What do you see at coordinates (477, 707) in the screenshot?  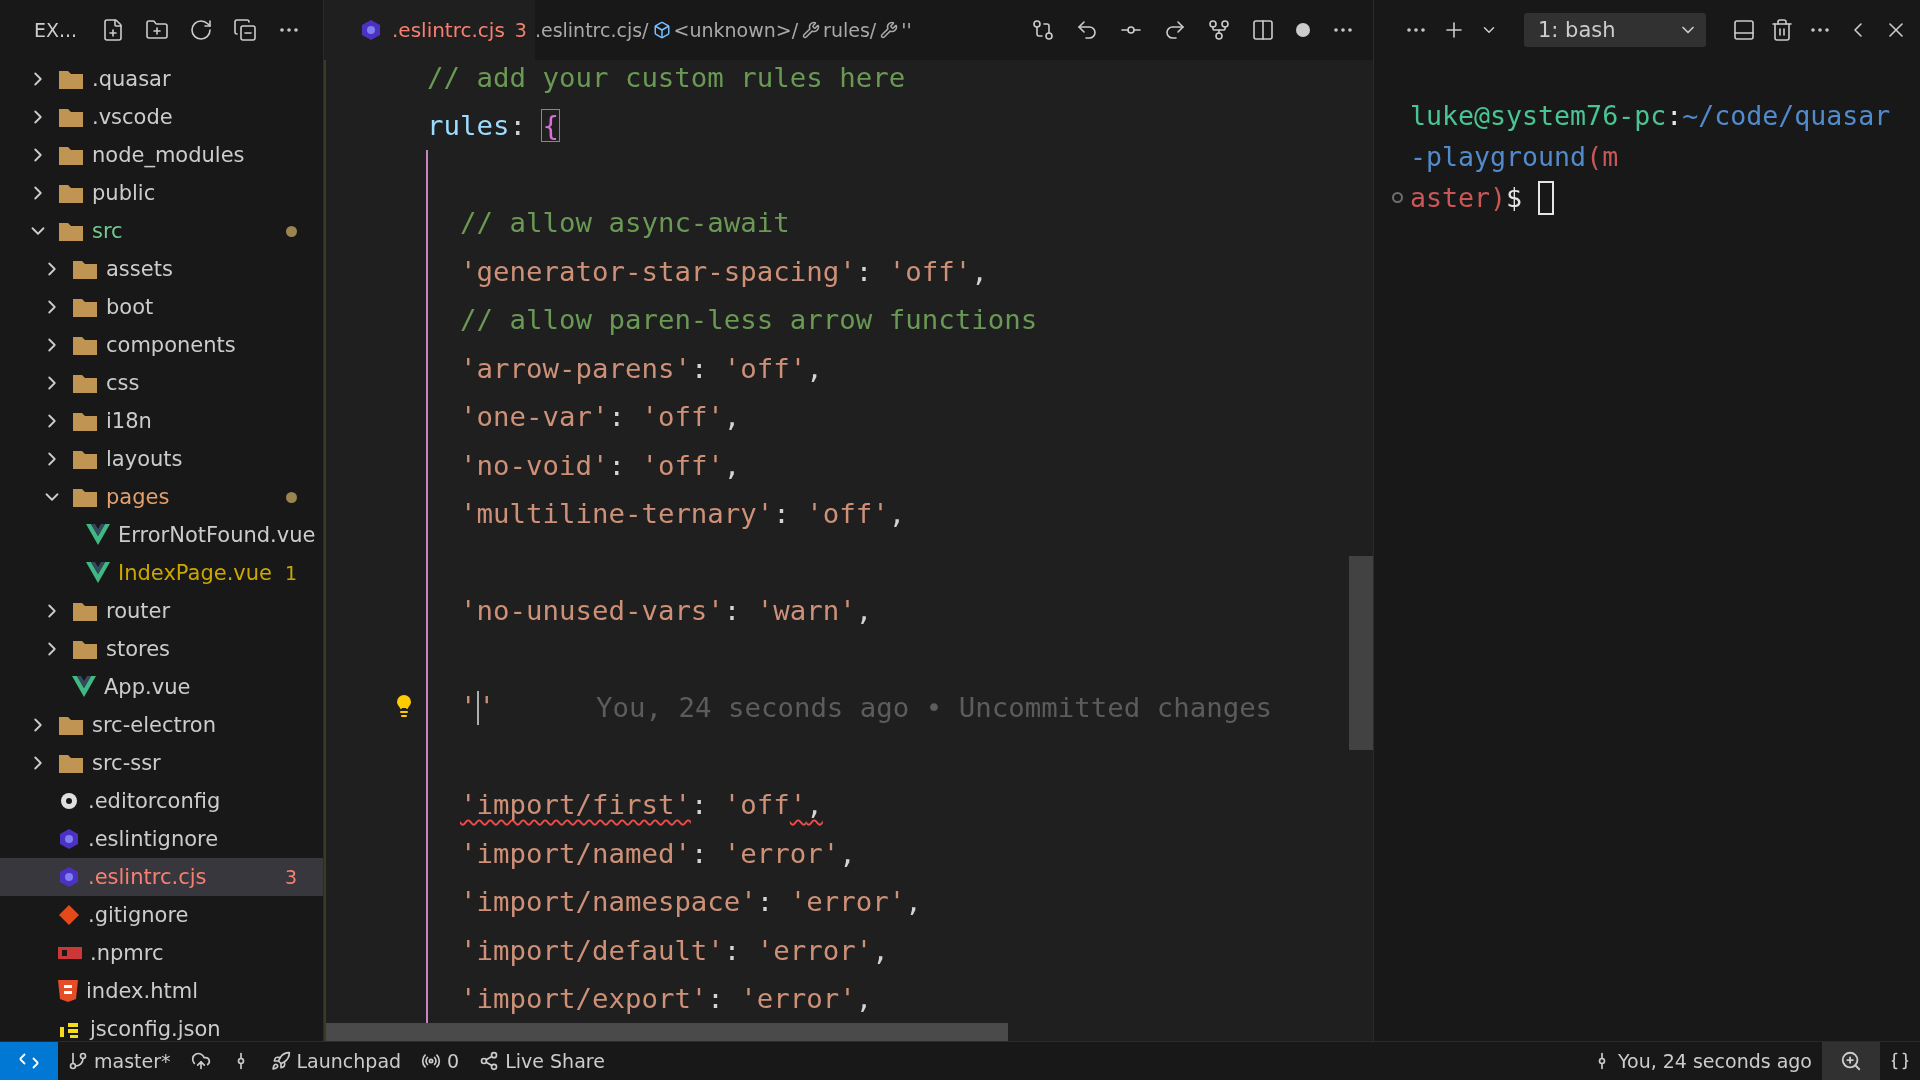 I see `code-text: ''` at bounding box center [477, 707].